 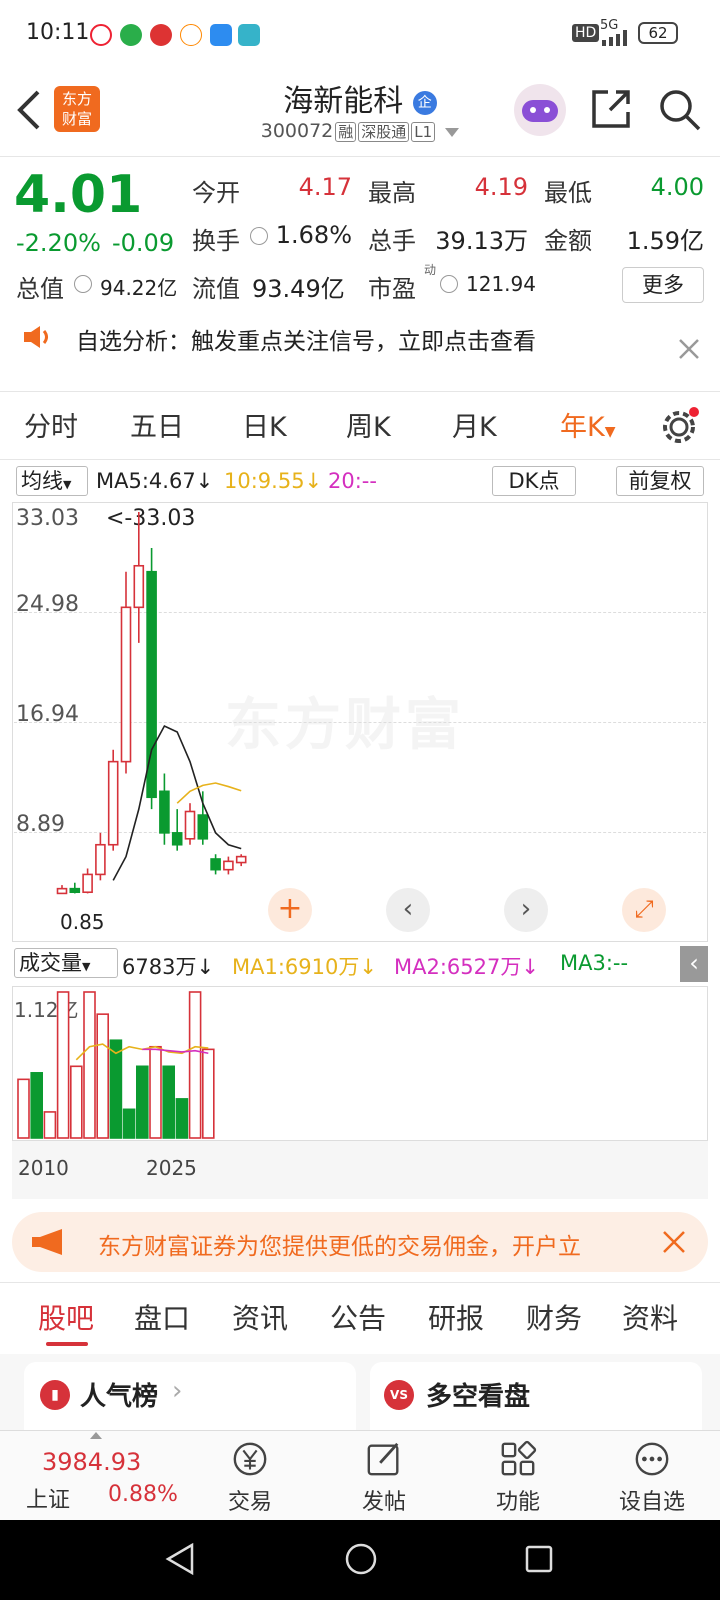 What do you see at coordinates (539, 1559) in the screenshot?
I see `recents-square-icon` at bounding box center [539, 1559].